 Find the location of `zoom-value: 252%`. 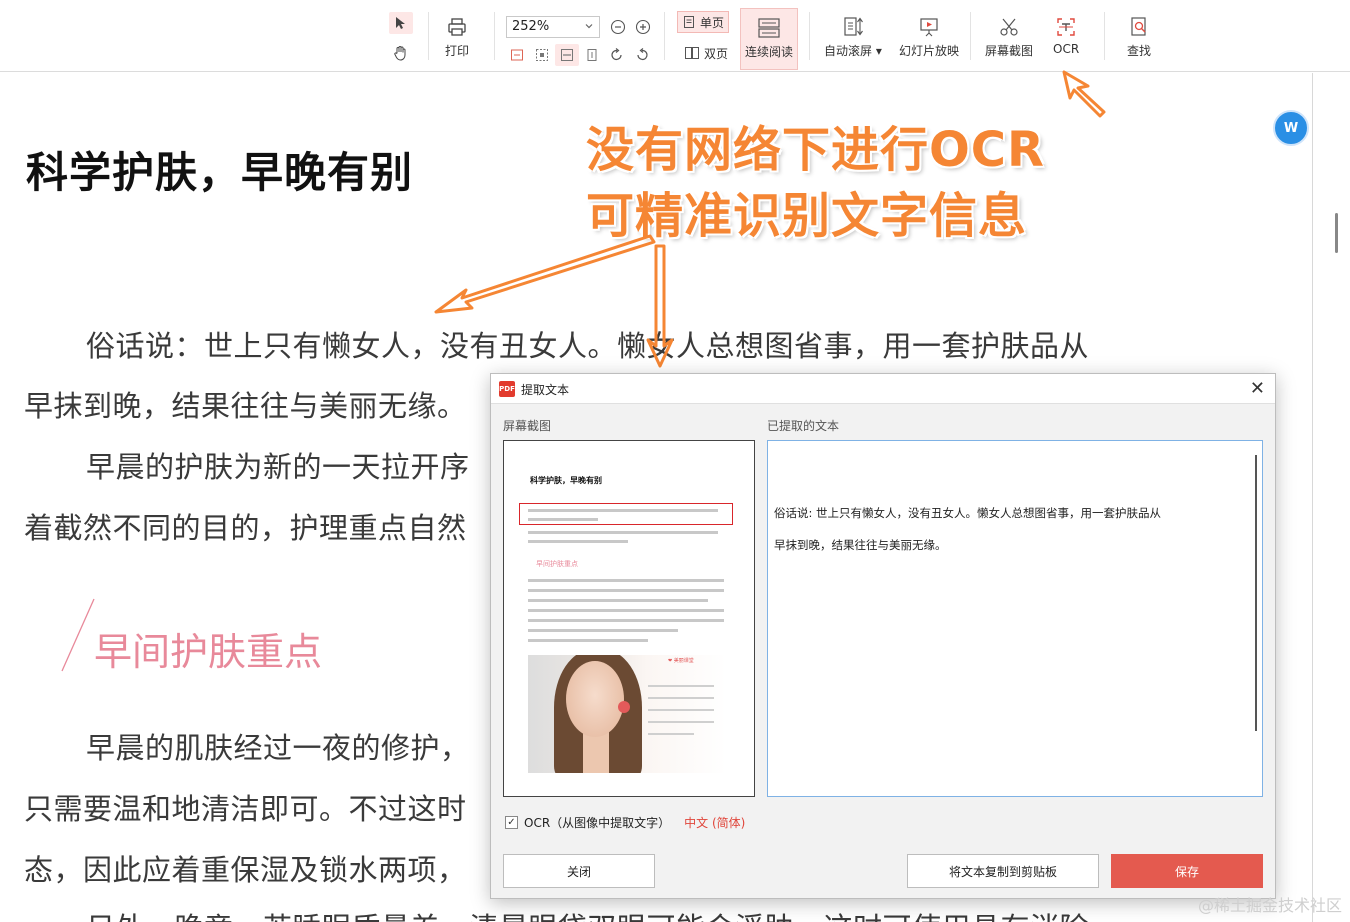

zoom-value: 252% is located at coordinates (531, 26).